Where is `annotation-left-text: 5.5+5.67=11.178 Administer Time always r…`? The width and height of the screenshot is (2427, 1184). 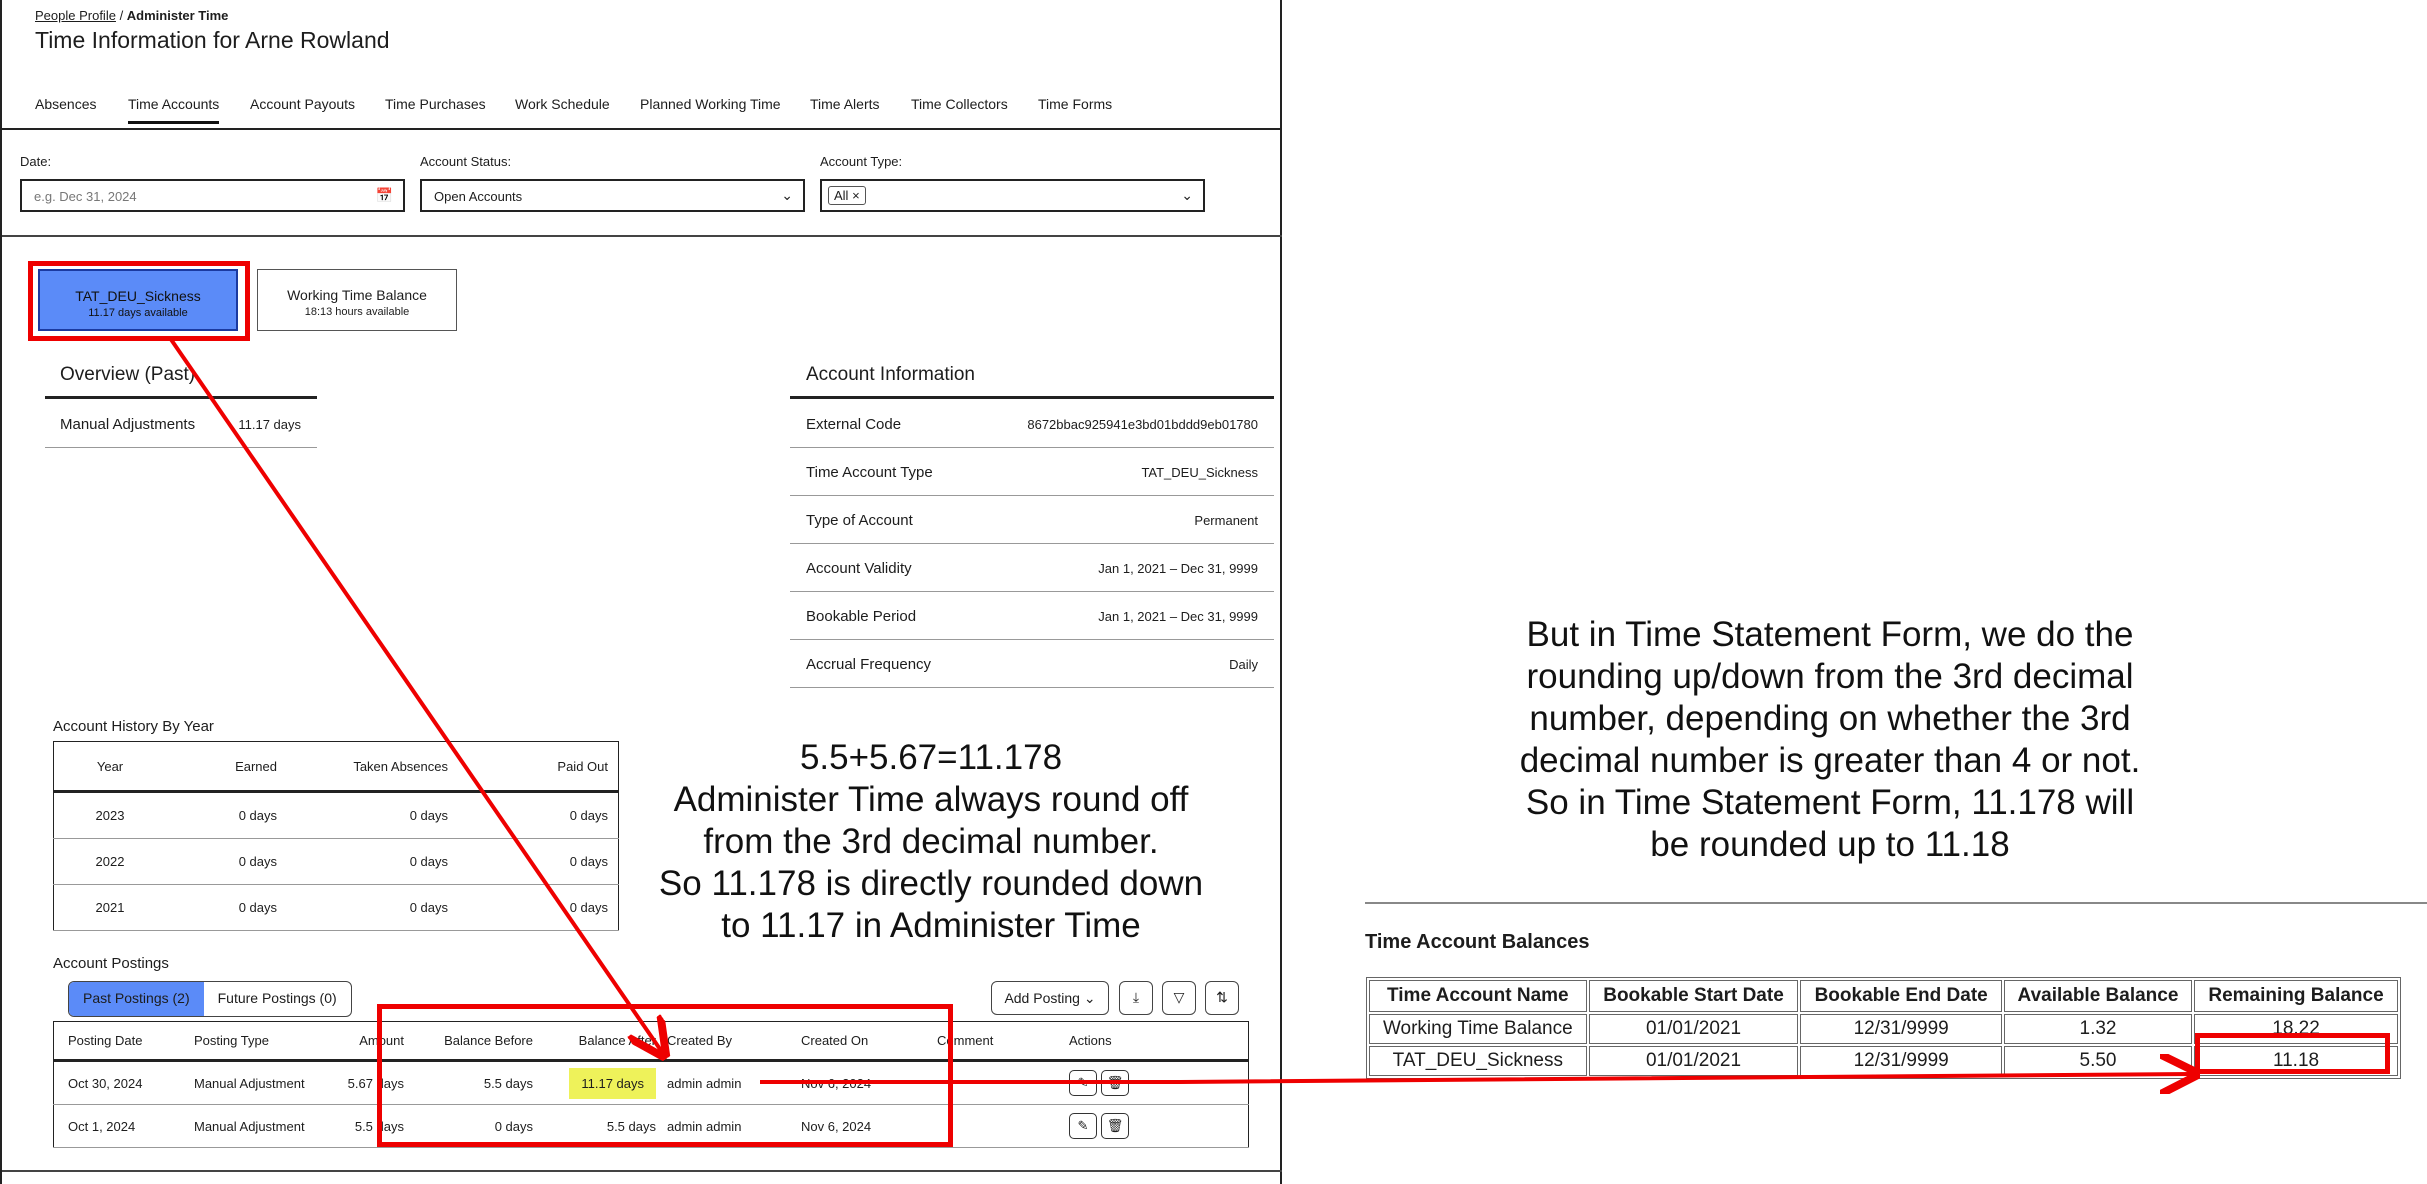 annotation-left-text: 5.5+5.67=11.178 Administer Time always r… is located at coordinates (931, 842).